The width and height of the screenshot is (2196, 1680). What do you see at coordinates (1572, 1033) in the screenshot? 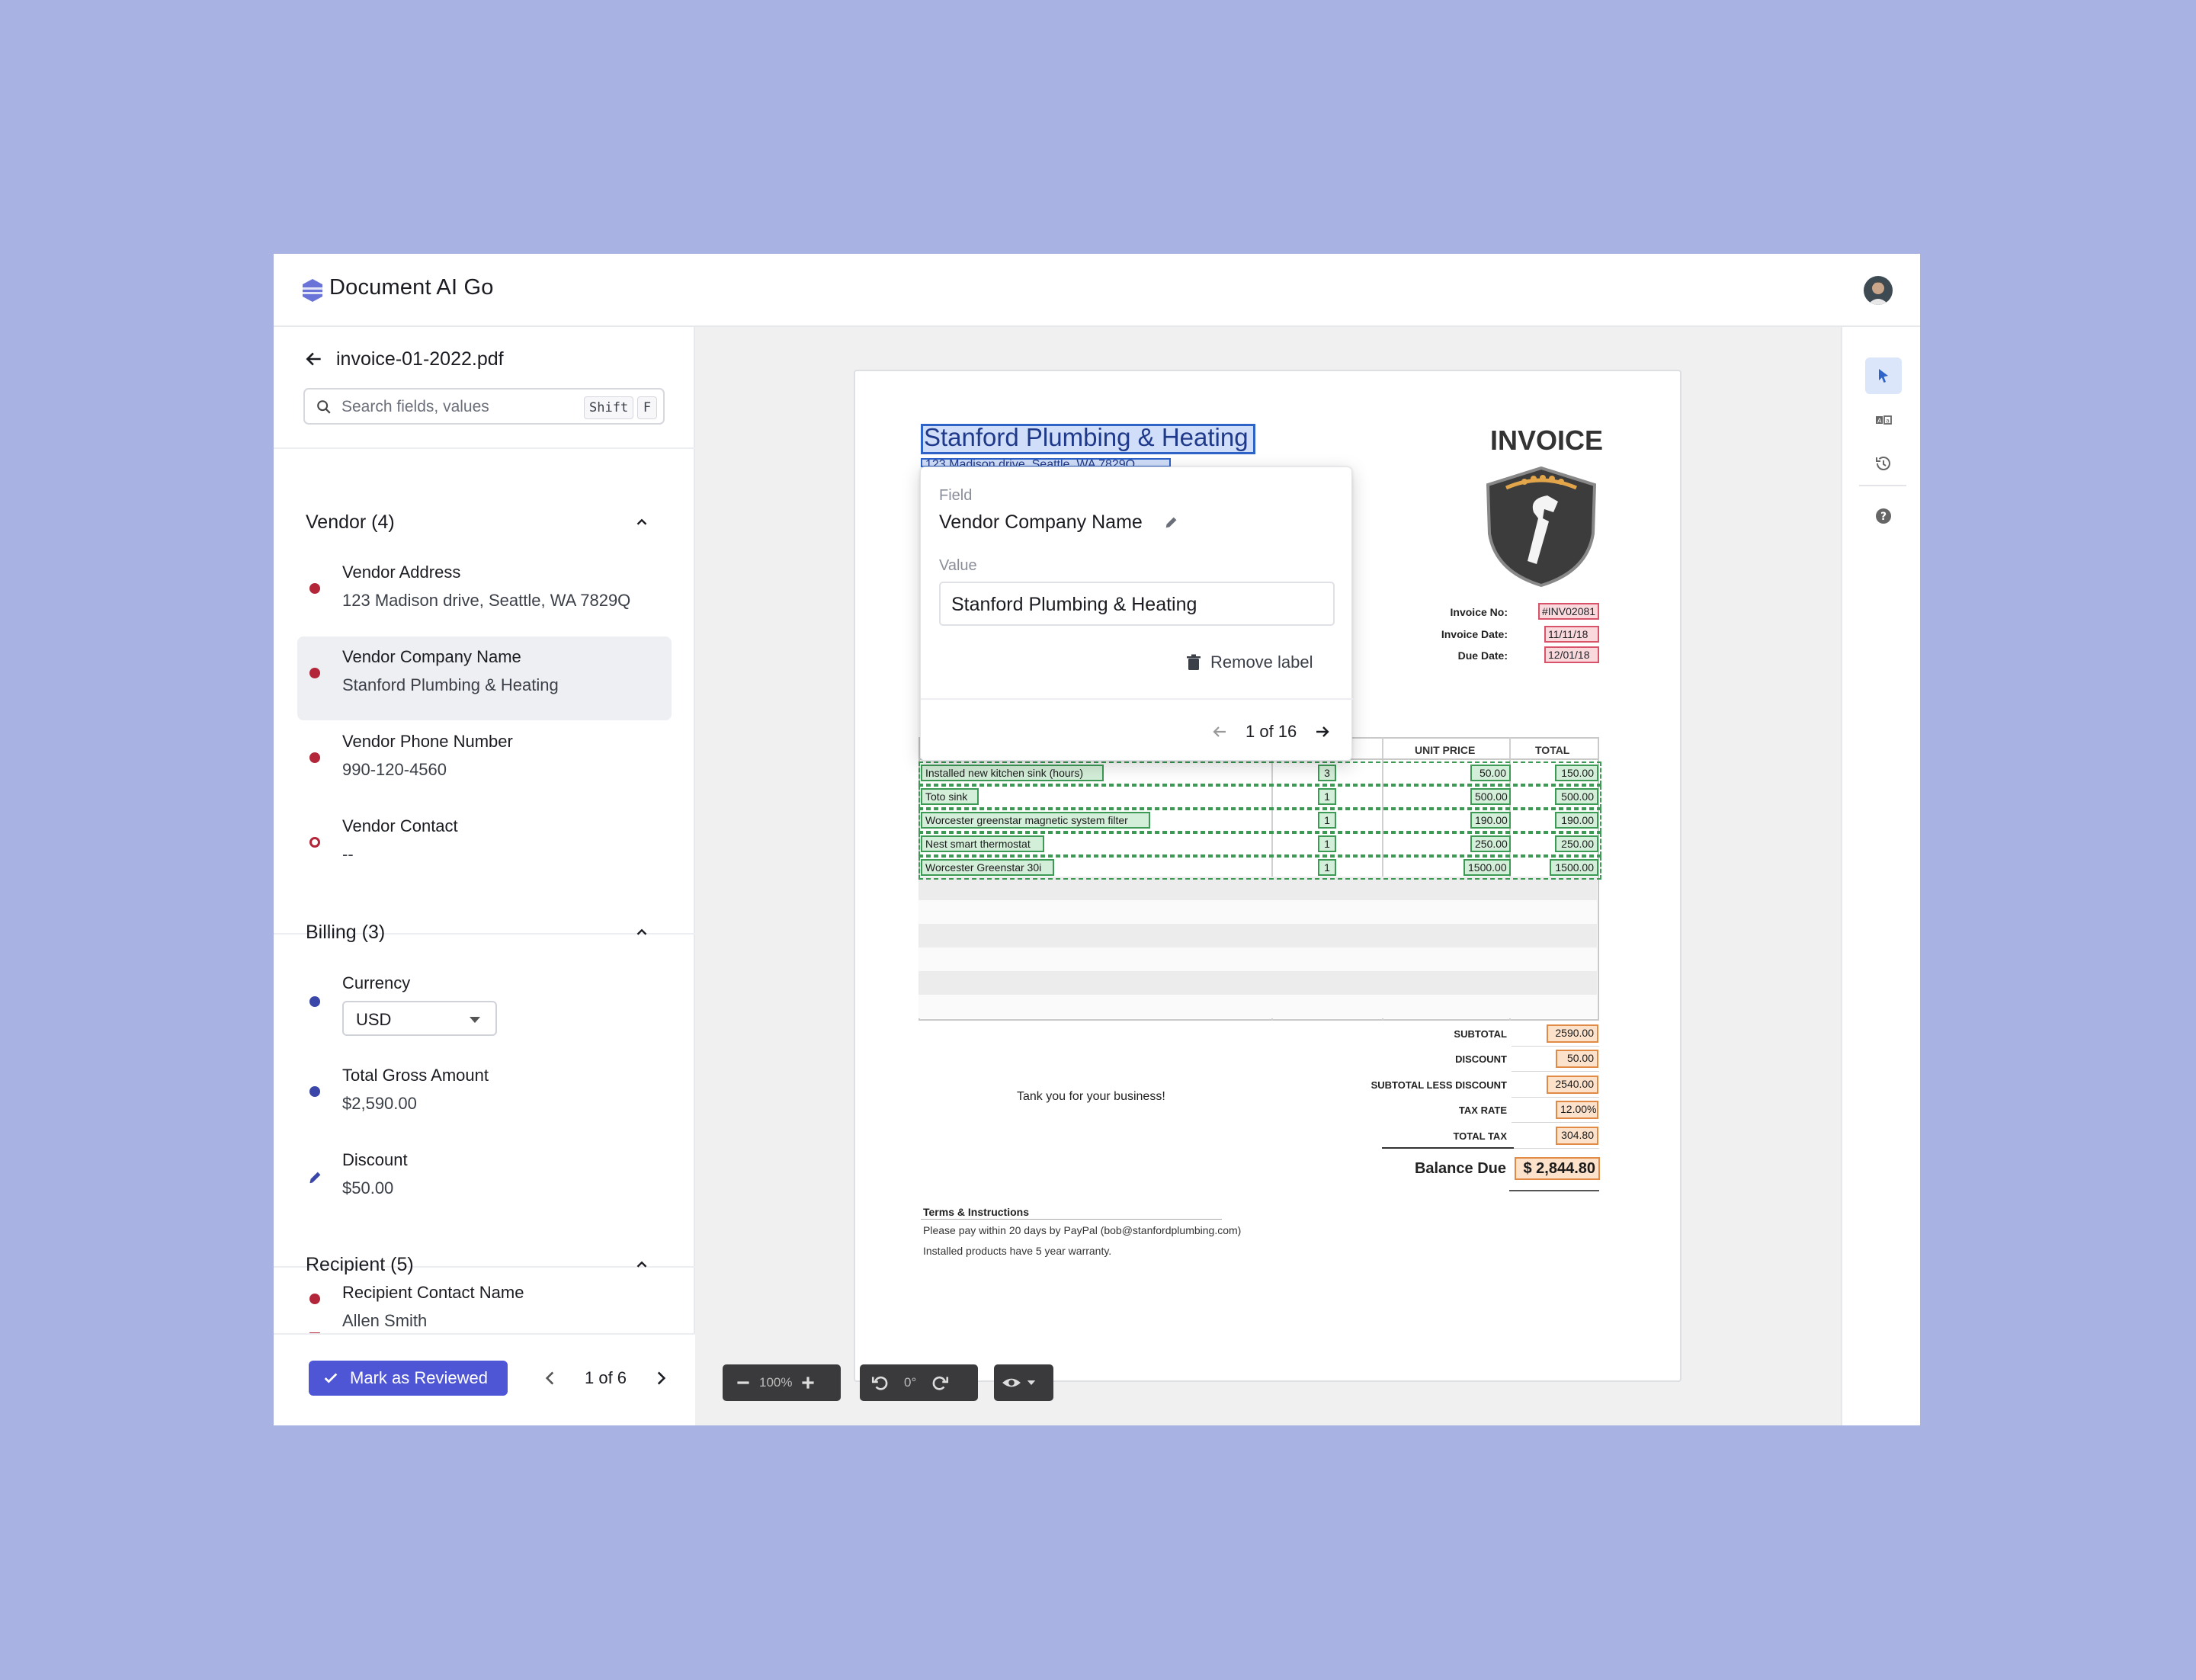
I see `summary-value: 2590.00` at bounding box center [1572, 1033].